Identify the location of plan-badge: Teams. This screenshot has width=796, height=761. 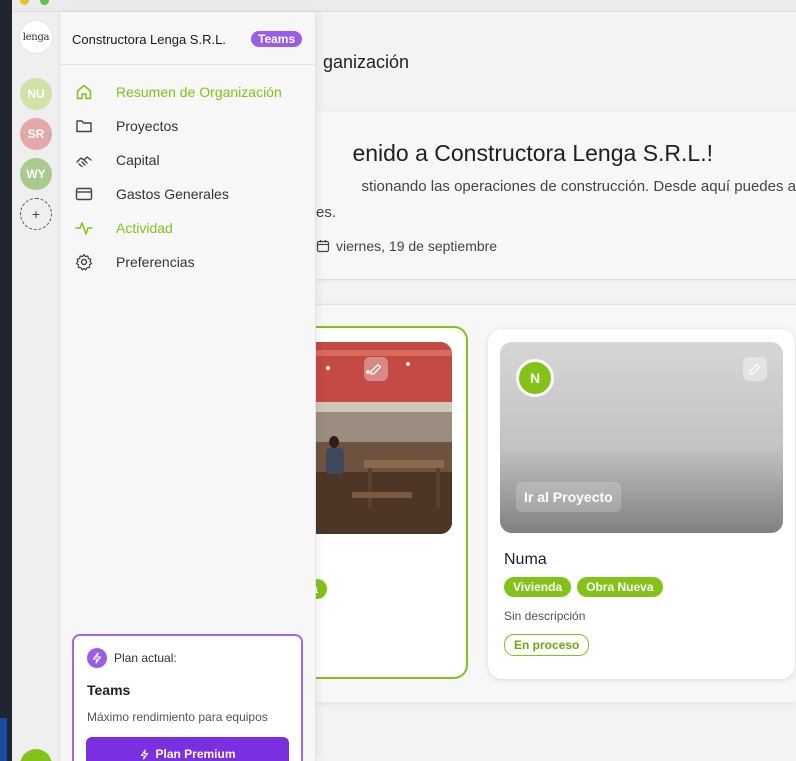
(277, 39).